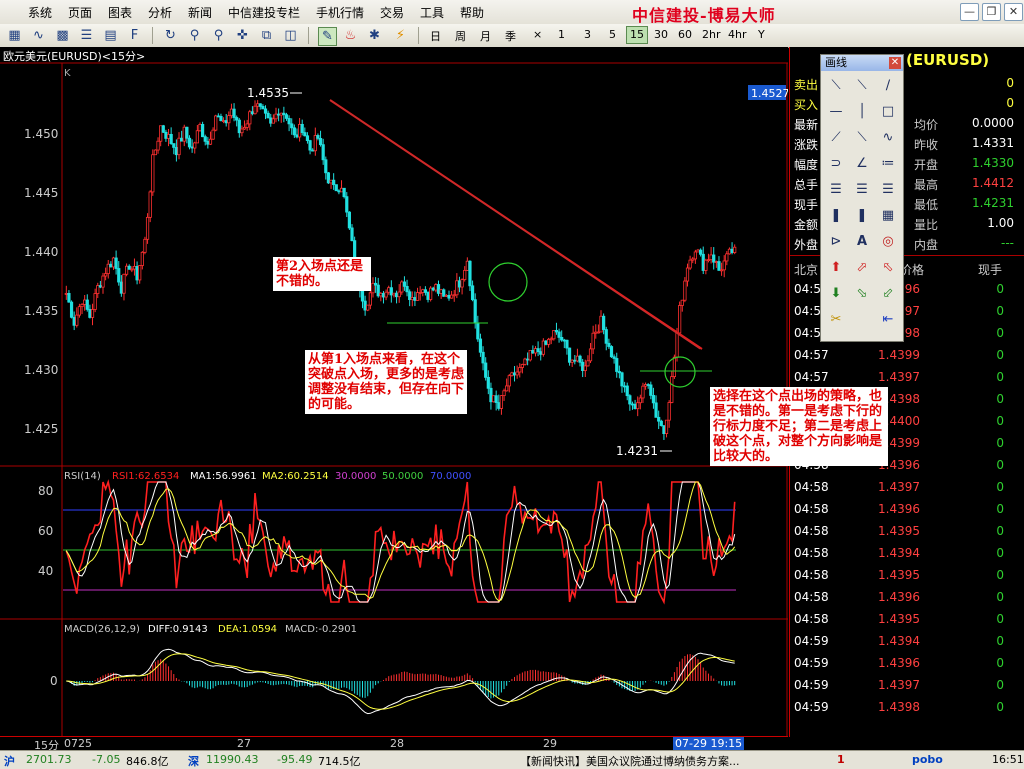 The height and width of the screenshot is (769, 1024). Describe the element at coordinates (485, 36) in the screenshot. I see `period-month: 月` at that location.